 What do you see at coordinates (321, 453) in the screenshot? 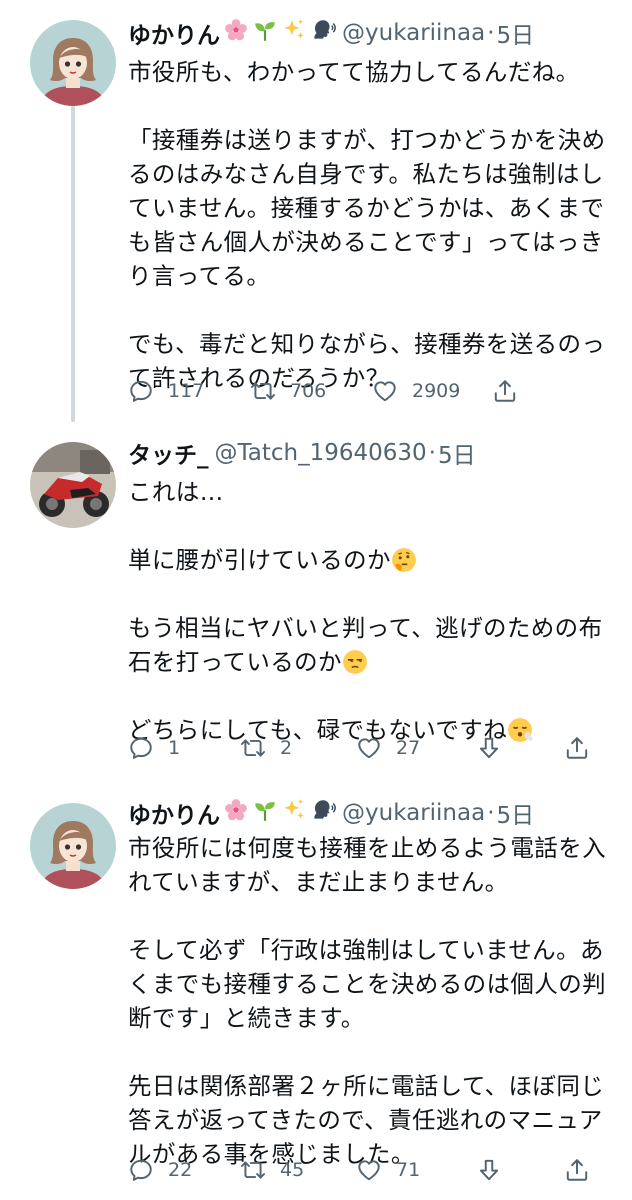
I see `user-handle: @Tatch_19640630` at bounding box center [321, 453].